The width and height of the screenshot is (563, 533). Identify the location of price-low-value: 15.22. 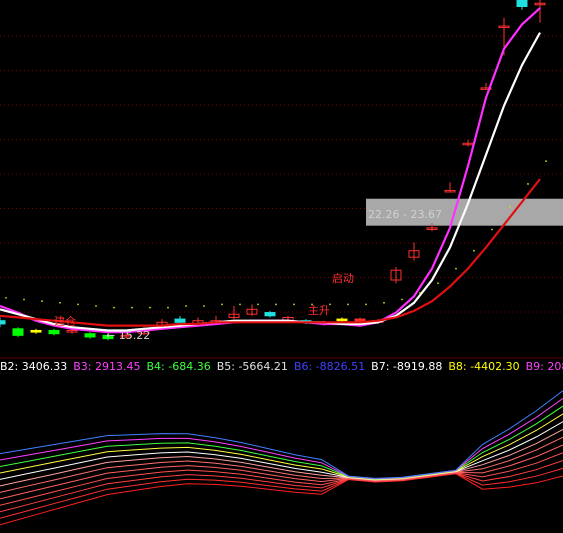
(134, 335).